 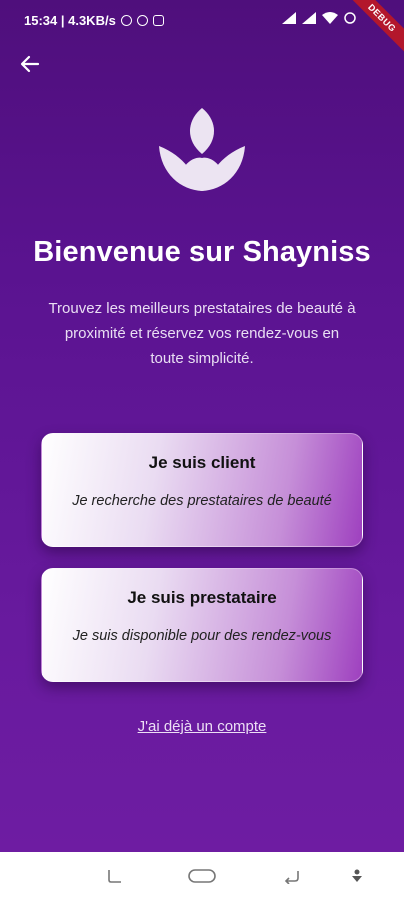 What do you see at coordinates (289, 18) in the screenshot?
I see `signal-icon` at bounding box center [289, 18].